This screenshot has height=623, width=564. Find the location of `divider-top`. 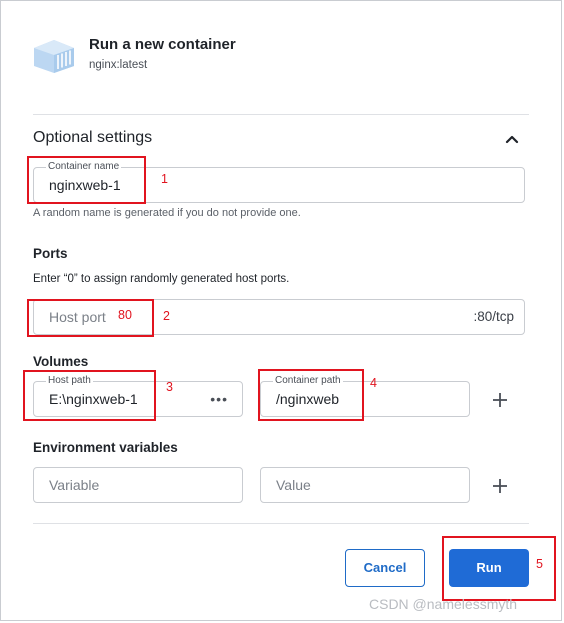

divider-top is located at coordinates (281, 114).